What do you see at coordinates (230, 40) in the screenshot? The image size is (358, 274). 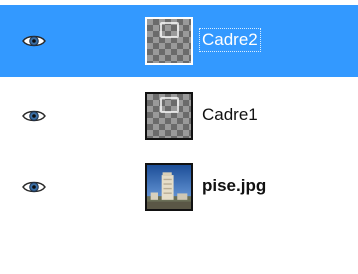 I see `layer-name-cadre2: Cadre2` at bounding box center [230, 40].